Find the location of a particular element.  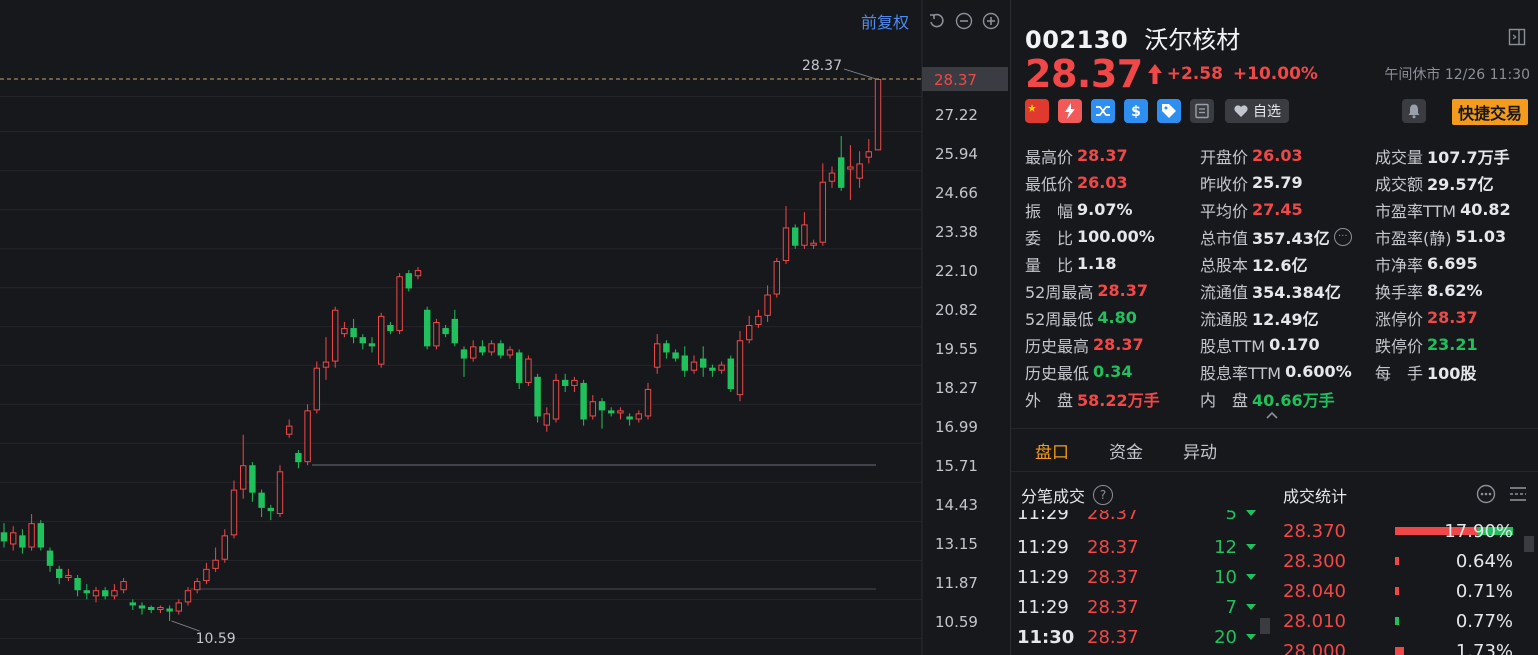

stat-value: 8.62% is located at coordinates (1455, 290).